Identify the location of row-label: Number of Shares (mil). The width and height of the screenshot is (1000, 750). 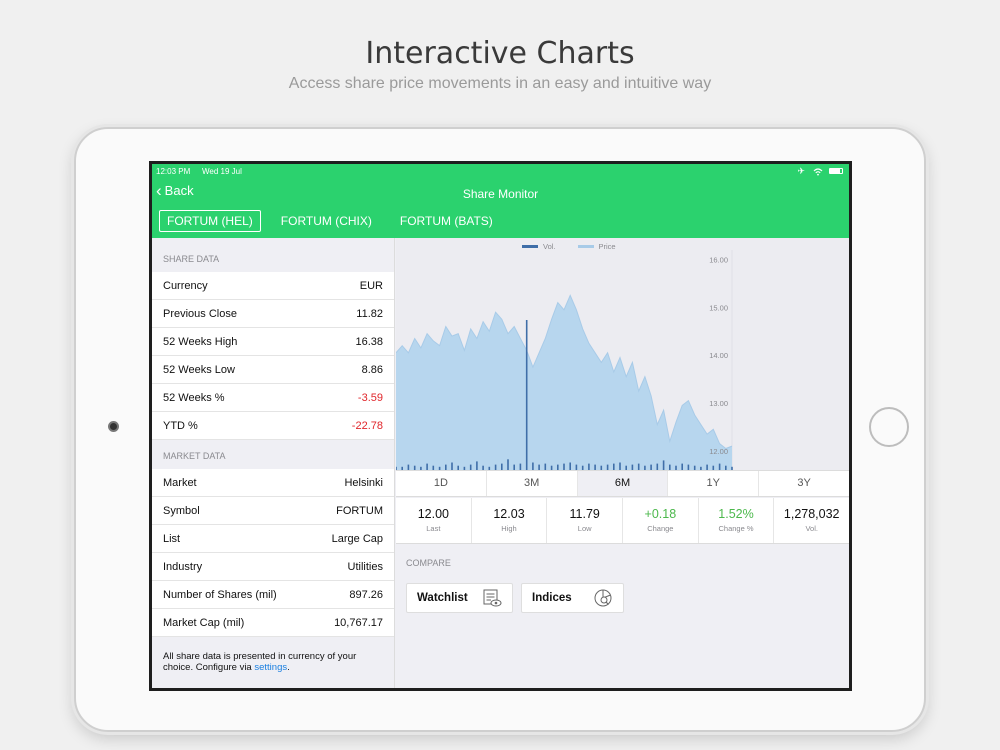
(220, 594).